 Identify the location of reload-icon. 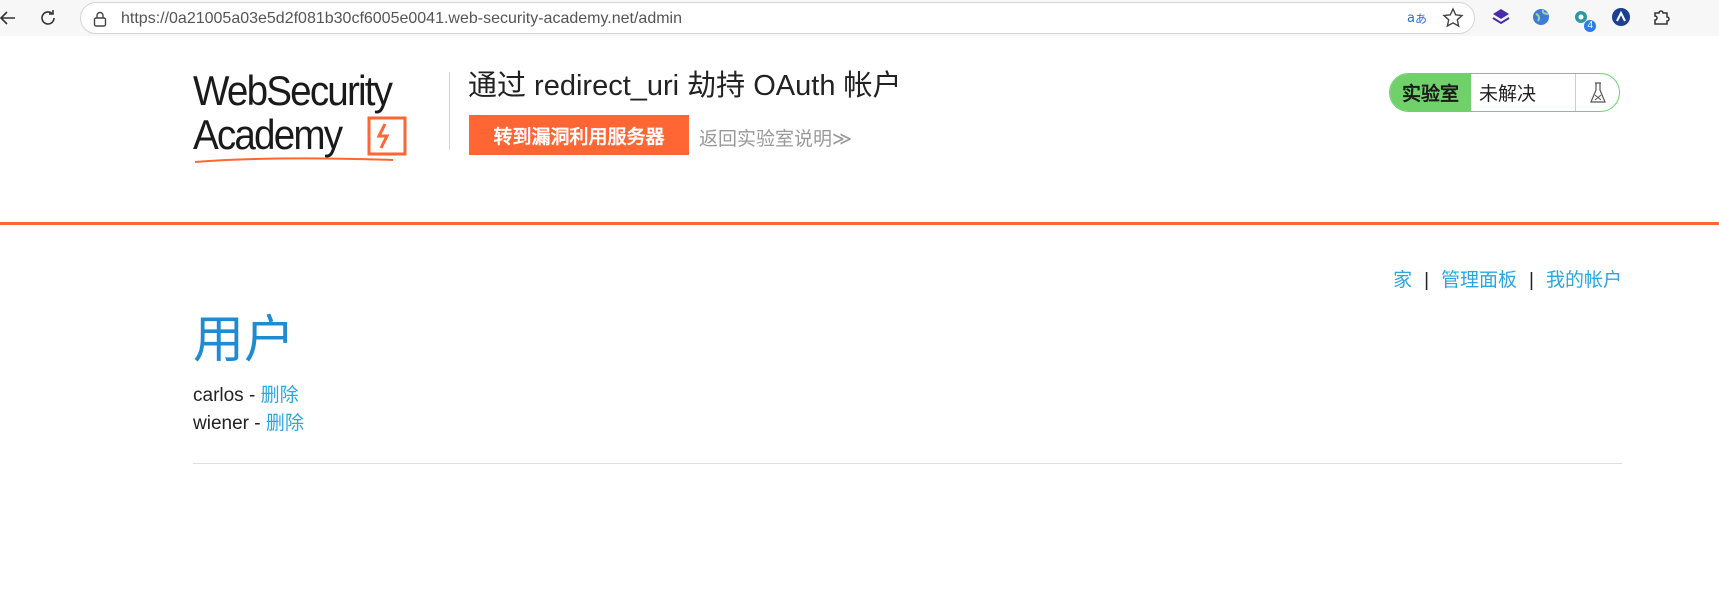
(48, 18).